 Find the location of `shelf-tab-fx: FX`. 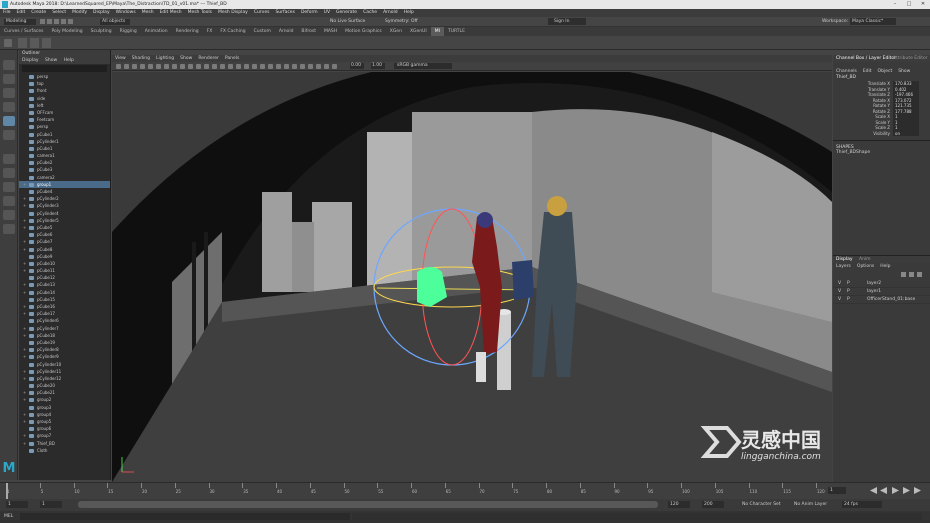

shelf-tab-fx: FX is located at coordinates (210, 31).